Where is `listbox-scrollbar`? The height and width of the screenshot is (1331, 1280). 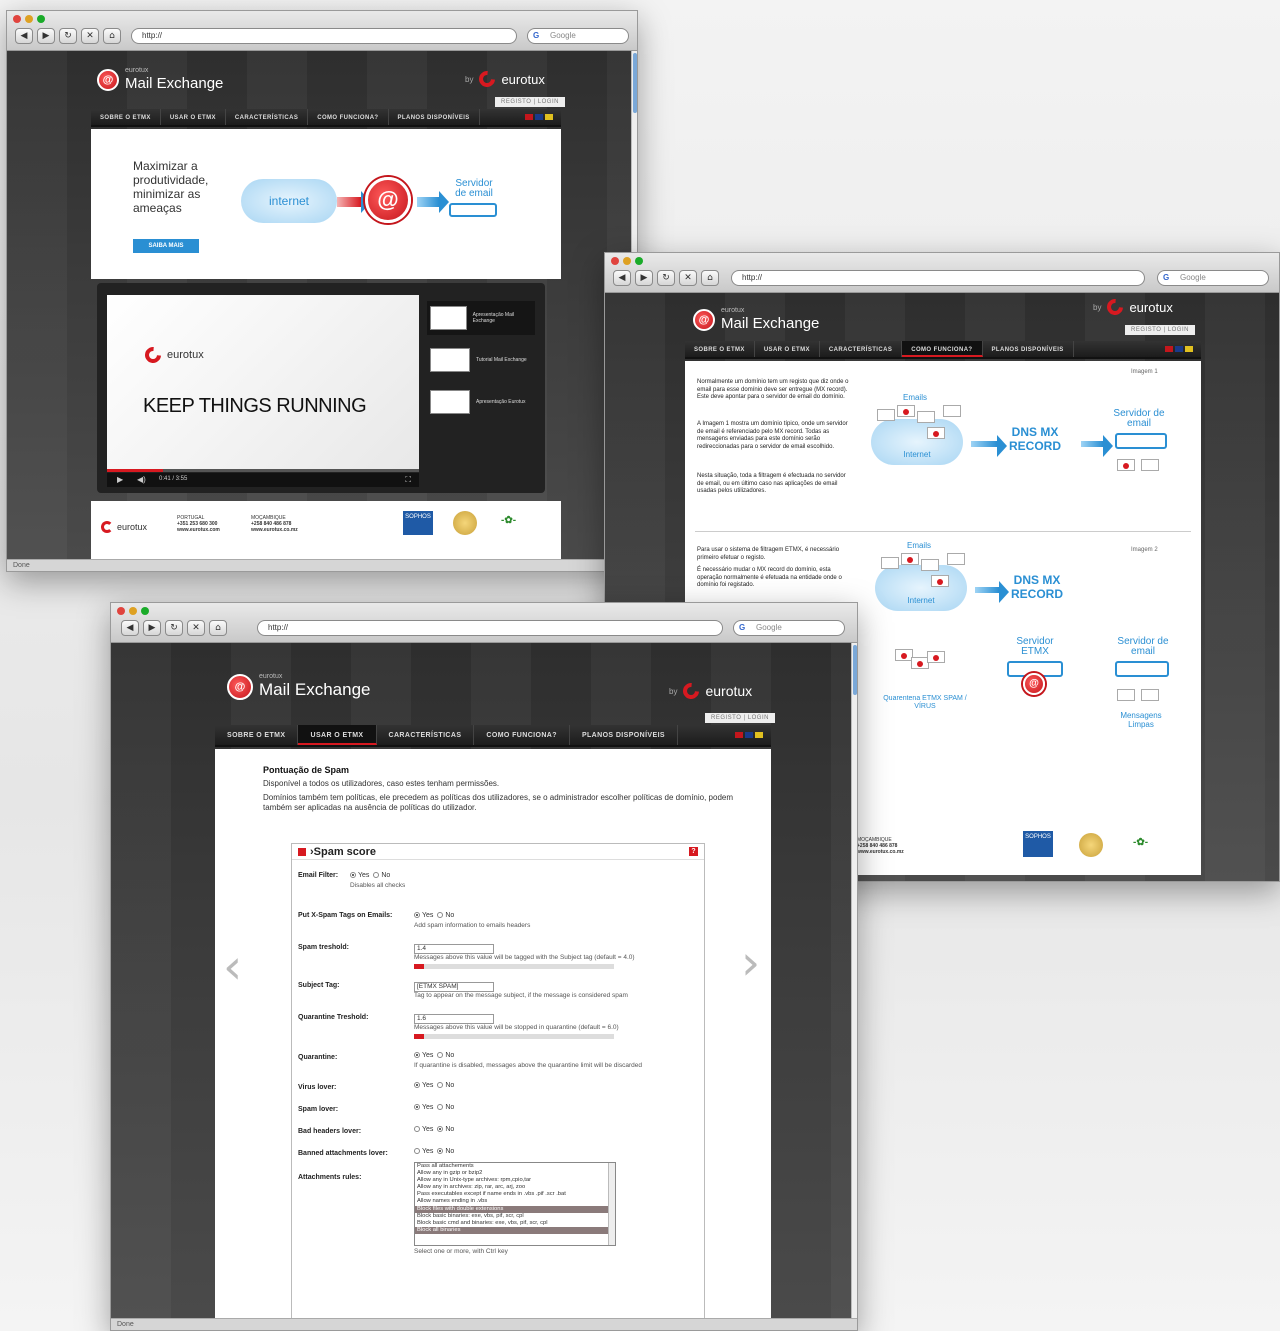 listbox-scrollbar is located at coordinates (611, 1204).